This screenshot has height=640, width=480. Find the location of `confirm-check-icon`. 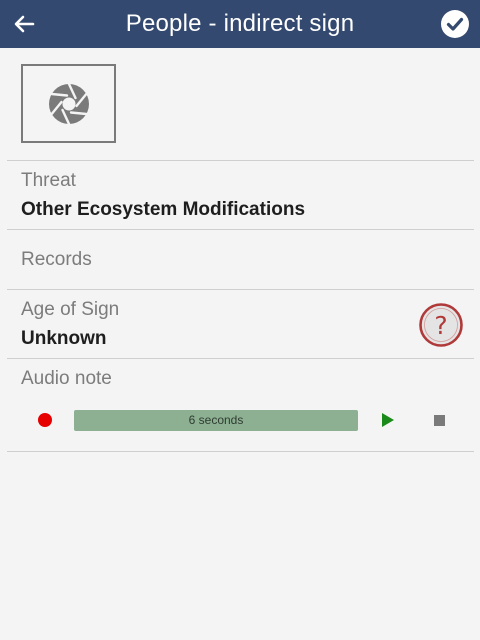

confirm-check-icon is located at coordinates (455, 24).